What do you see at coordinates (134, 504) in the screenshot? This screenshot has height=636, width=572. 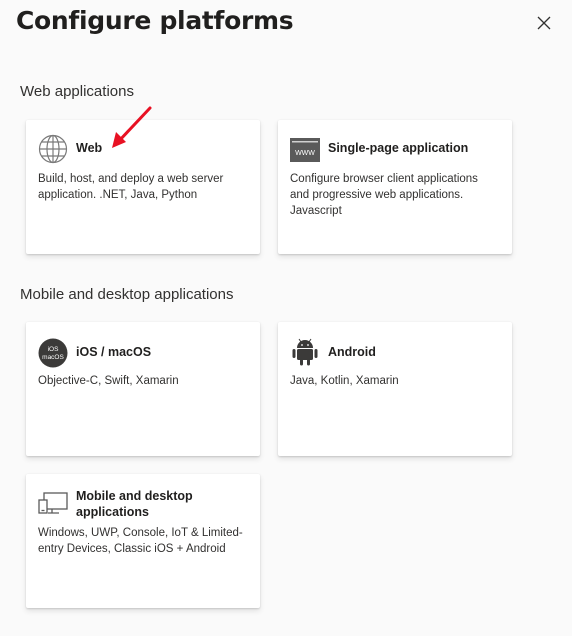 I see `platform-card-name: Mobile and desktop applications` at bounding box center [134, 504].